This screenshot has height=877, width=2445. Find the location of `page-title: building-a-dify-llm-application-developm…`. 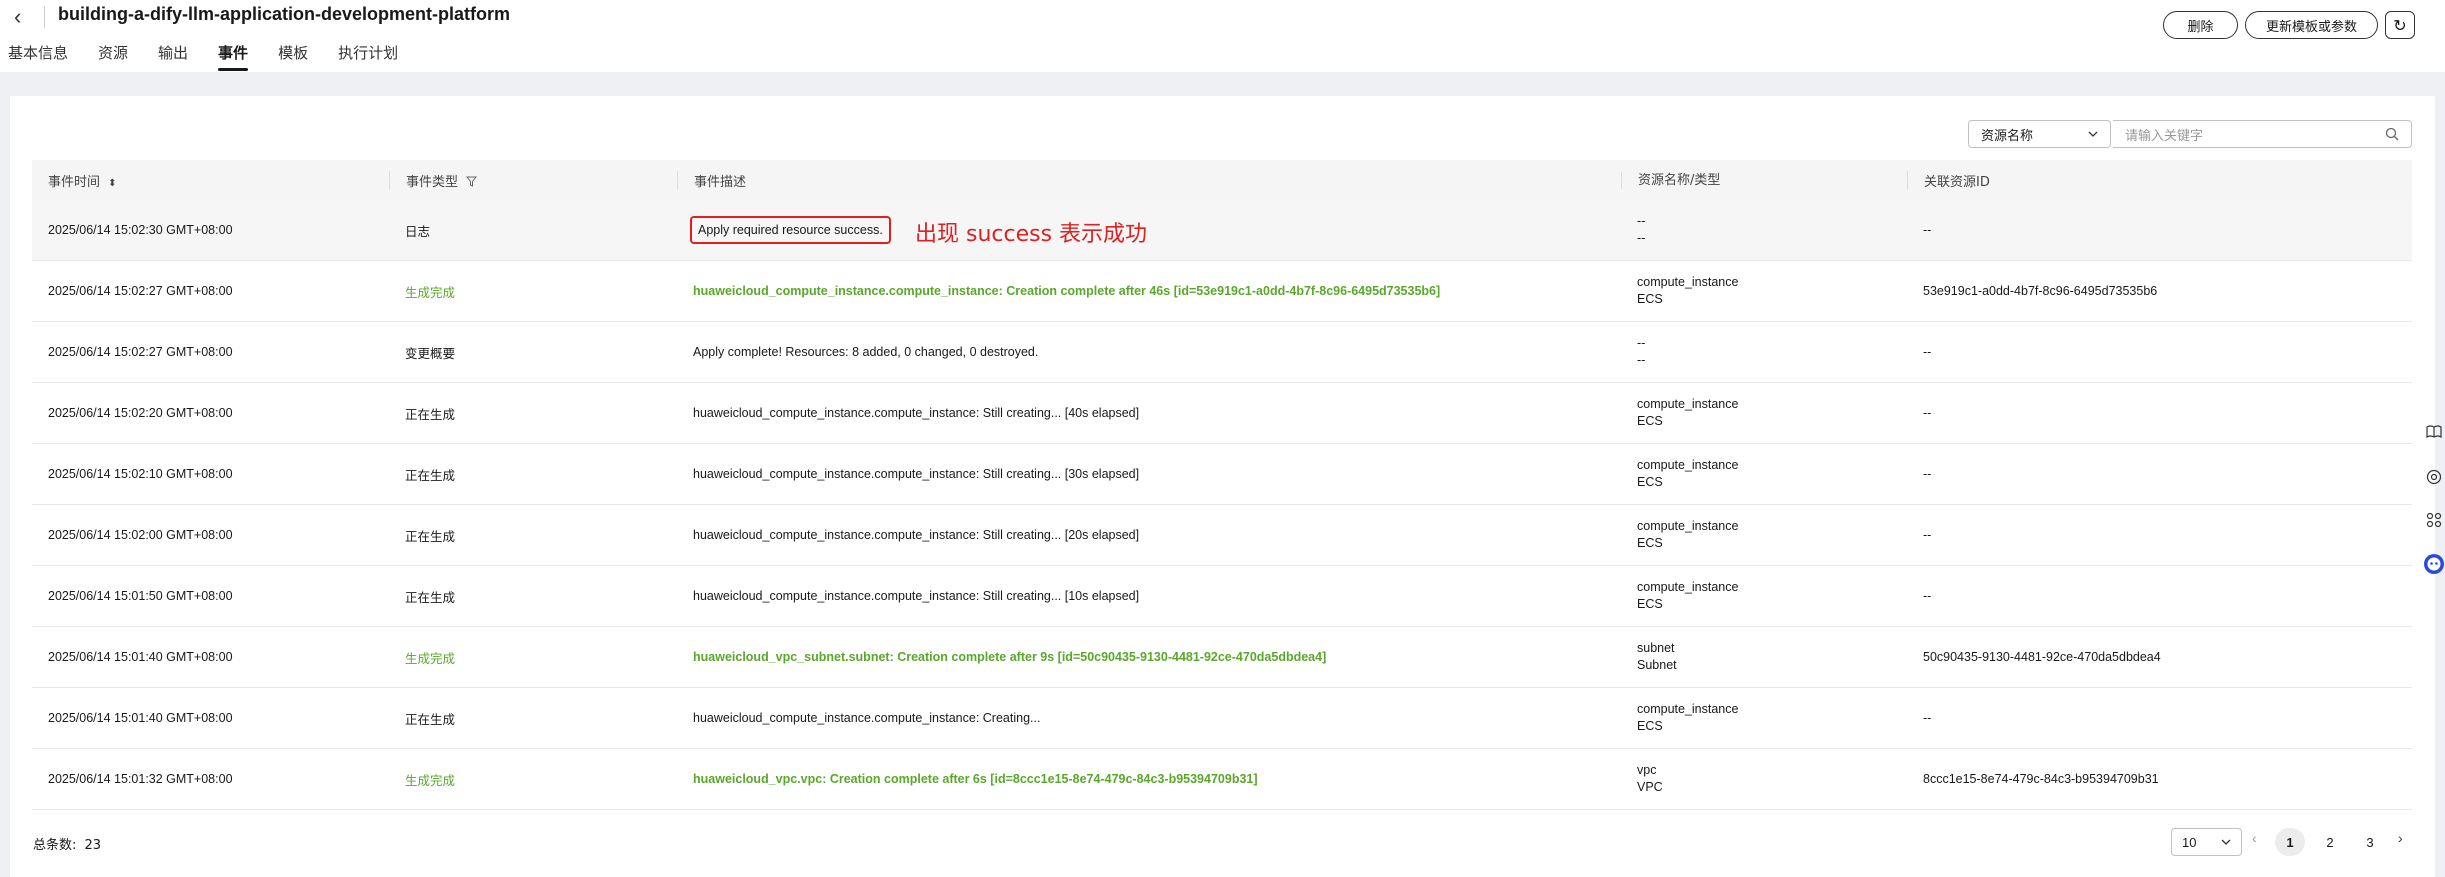

page-title: building-a-dify-llm-application-developm… is located at coordinates (284, 14).